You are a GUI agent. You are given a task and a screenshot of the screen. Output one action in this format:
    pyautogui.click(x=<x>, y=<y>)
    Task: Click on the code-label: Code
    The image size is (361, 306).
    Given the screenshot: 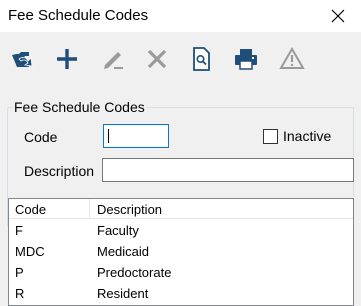 What is the action you would take?
    pyautogui.click(x=41, y=137)
    